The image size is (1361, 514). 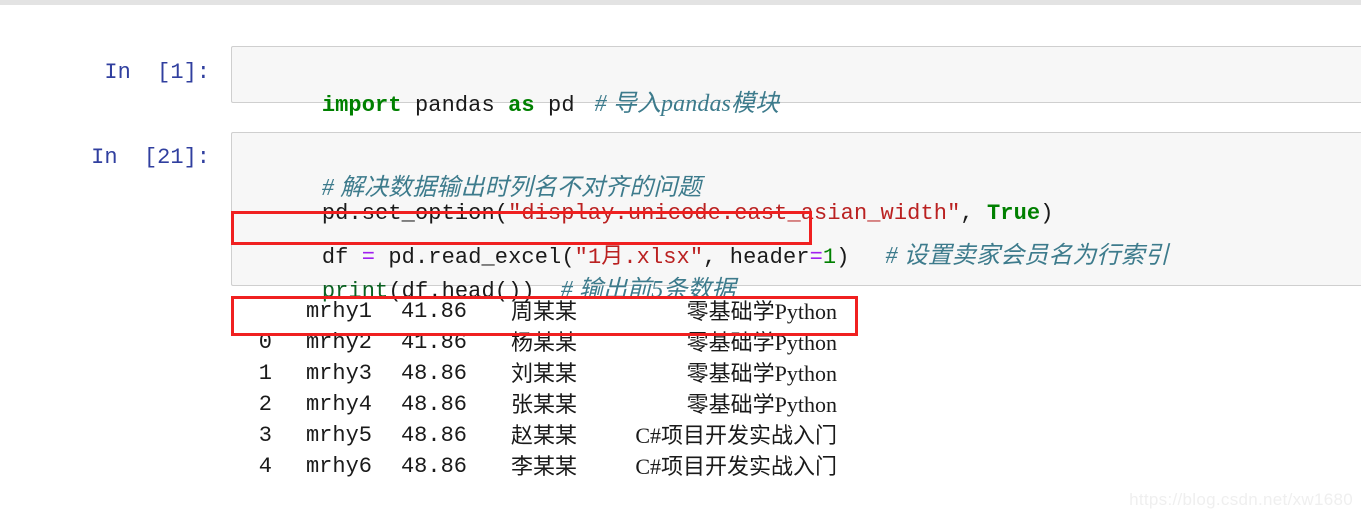 What do you see at coordinates (543, 311) in the screenshot?
I see `row-name: 周某某` at bounding box center [543, 311].